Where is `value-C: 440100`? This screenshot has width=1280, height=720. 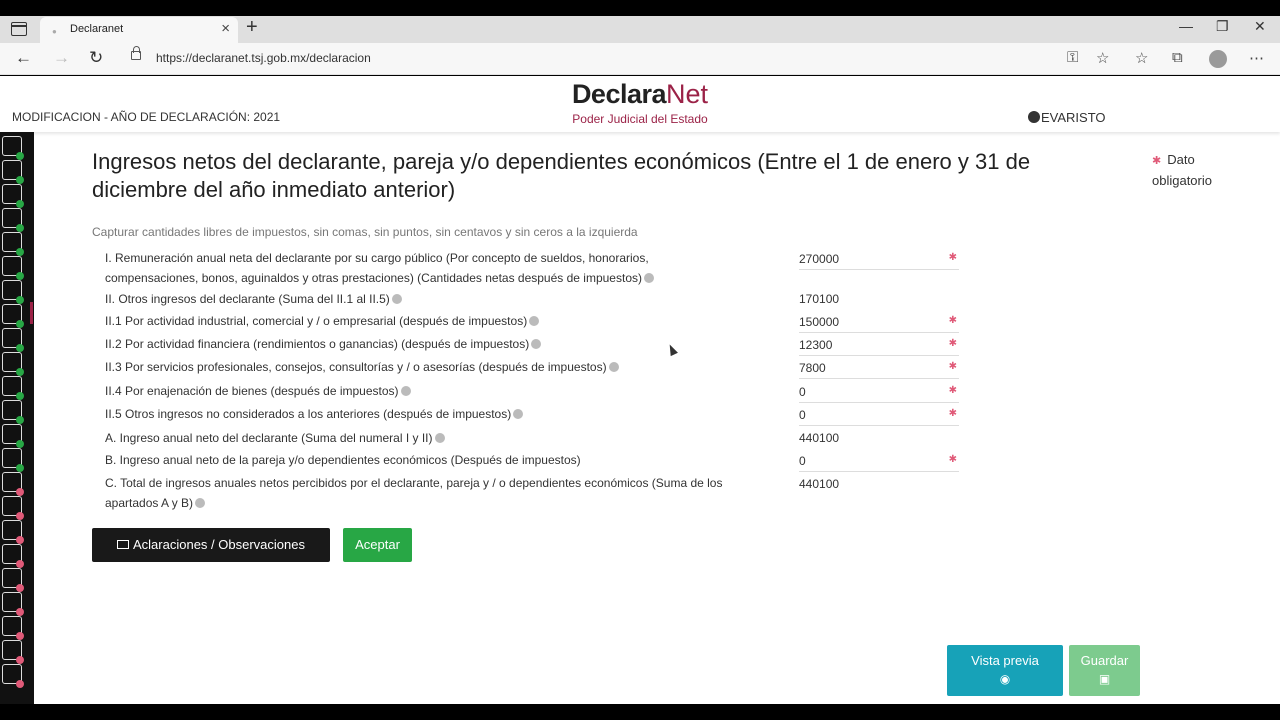 value-C: 440100 is located at coordinates (879, 484).